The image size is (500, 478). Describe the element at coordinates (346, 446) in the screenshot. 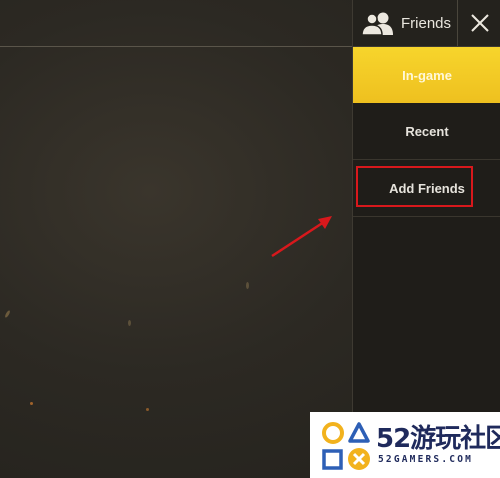

I see `gamers-logo-icon` at that location.